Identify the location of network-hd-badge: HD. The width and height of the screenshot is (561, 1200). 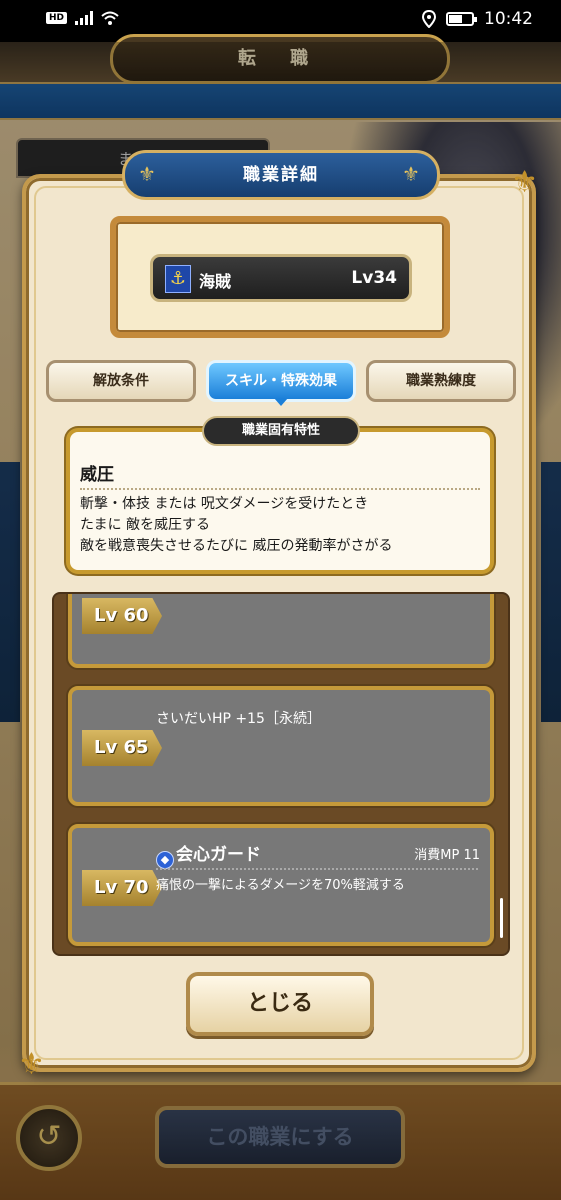
(57, 18).